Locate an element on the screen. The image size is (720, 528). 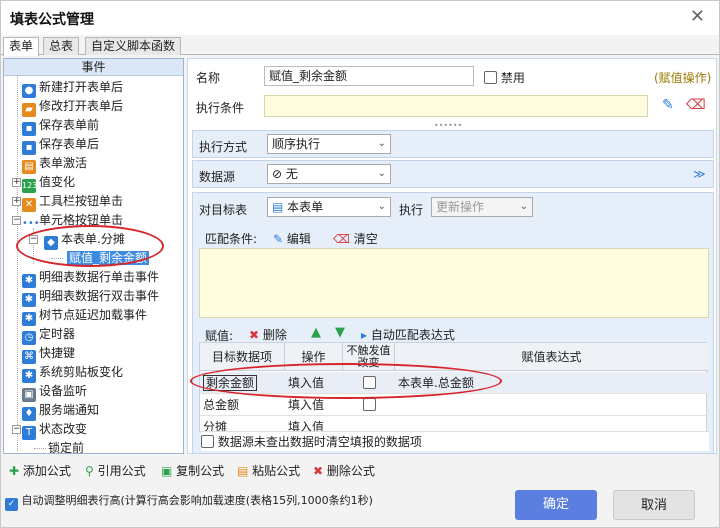
add-formula-button: ✚ 添加公式 is located at coordinates (40, 471).